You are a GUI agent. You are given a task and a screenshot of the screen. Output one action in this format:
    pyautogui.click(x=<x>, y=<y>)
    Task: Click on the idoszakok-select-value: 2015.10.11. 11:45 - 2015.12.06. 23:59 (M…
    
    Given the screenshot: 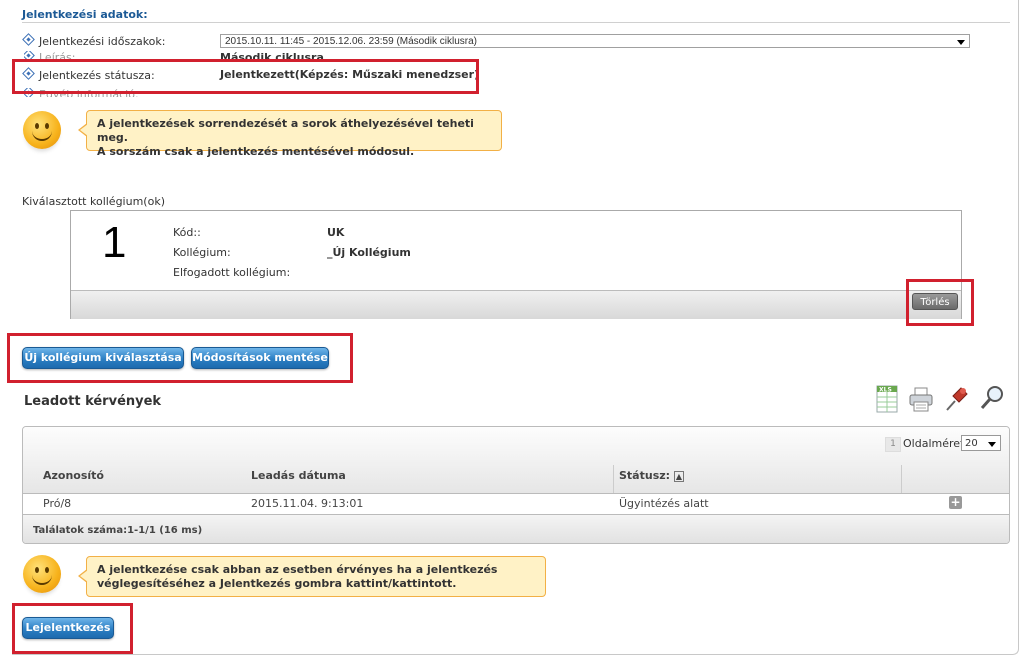 What is the action you would take?
    pyautogui.click(x=351, y=41)
    